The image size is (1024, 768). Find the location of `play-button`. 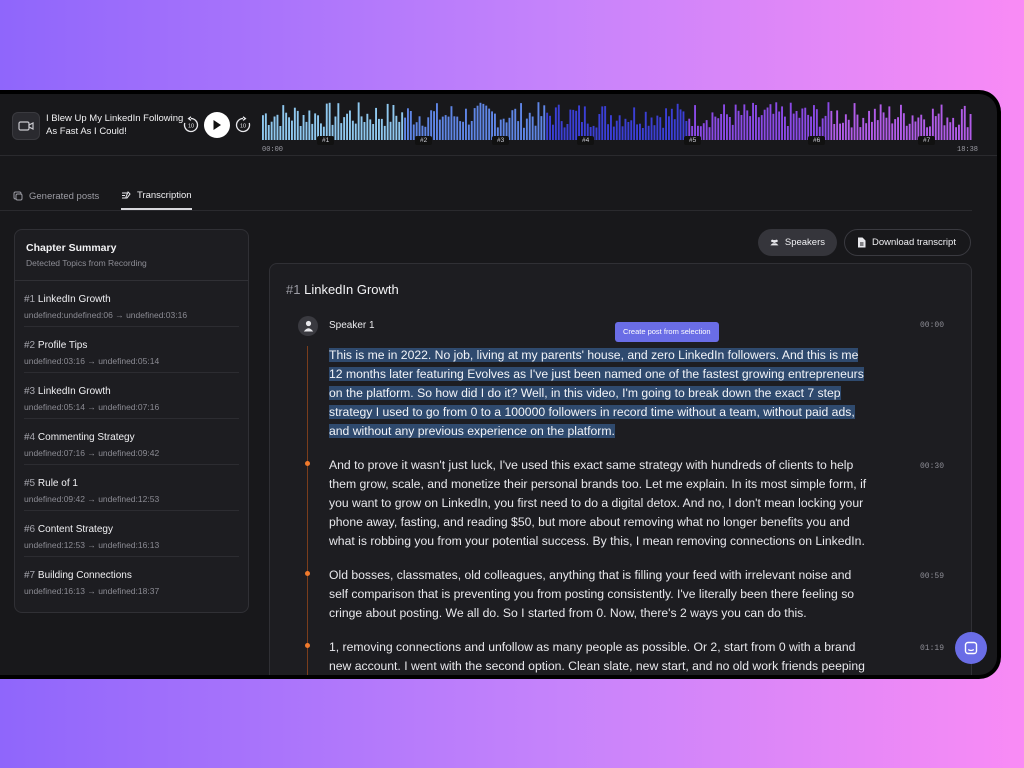

play-button is located at coordinates (217, 125).